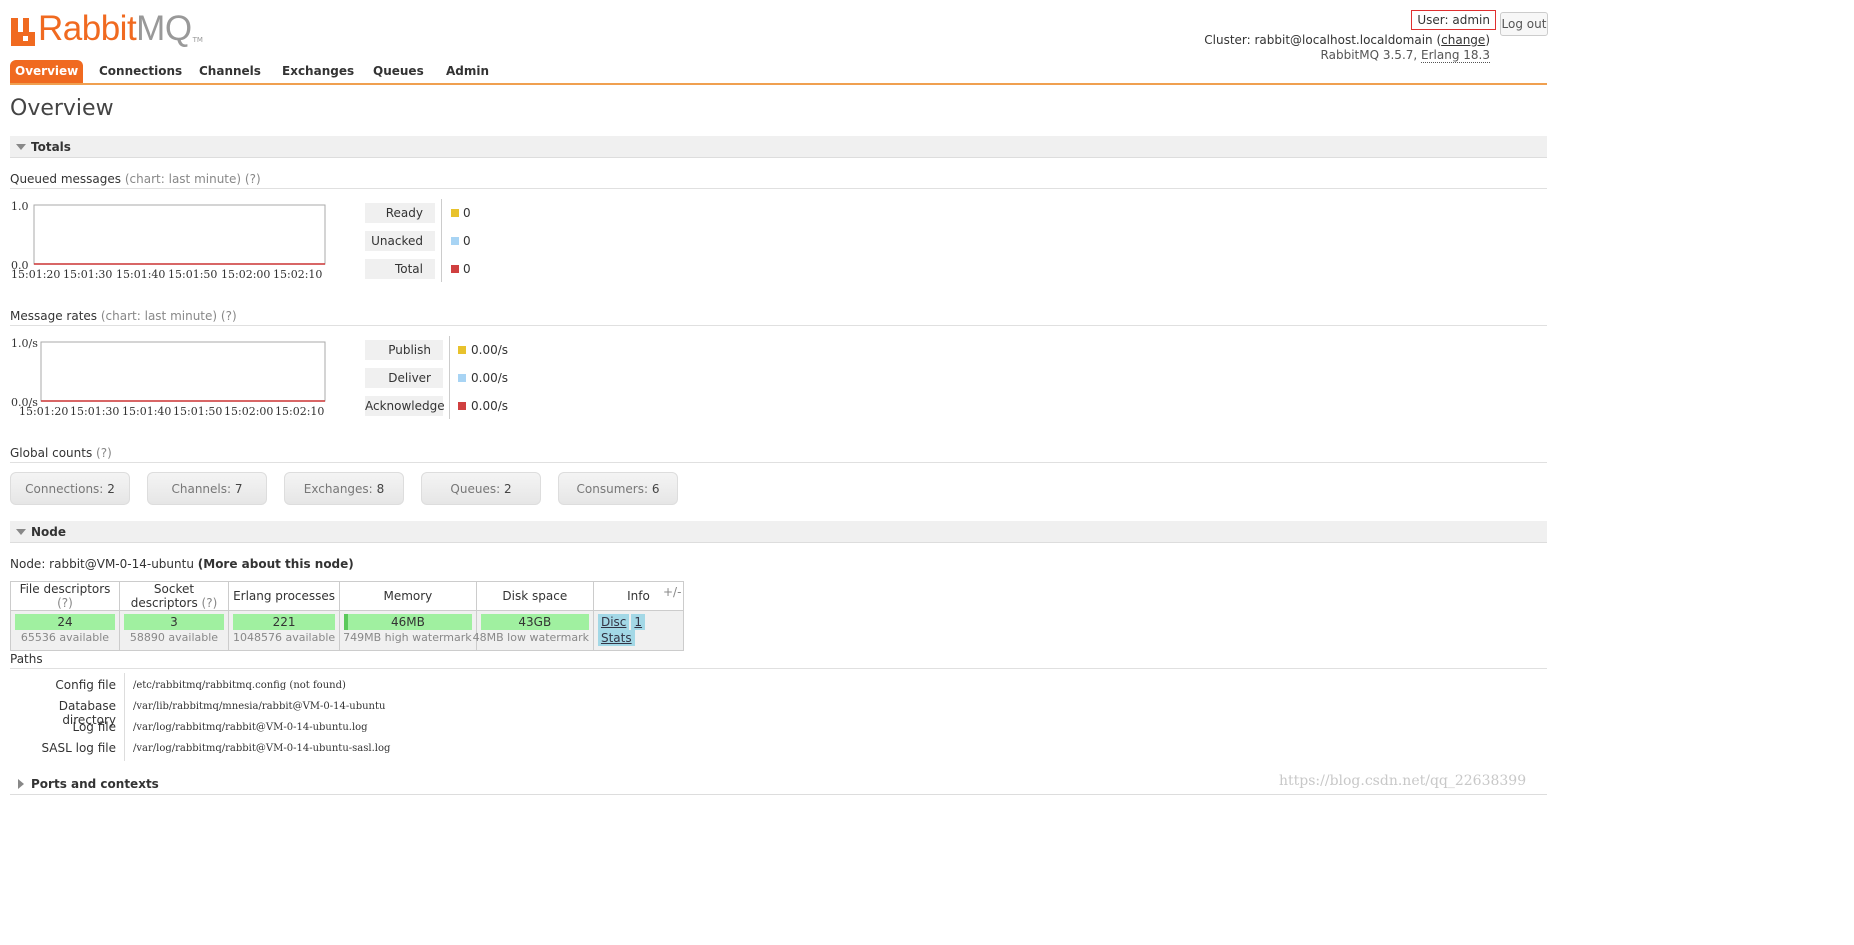  Describe the element at coordinates (462, 406) in the screenshot. I see `legend-swatch-acknowledge` at that location.